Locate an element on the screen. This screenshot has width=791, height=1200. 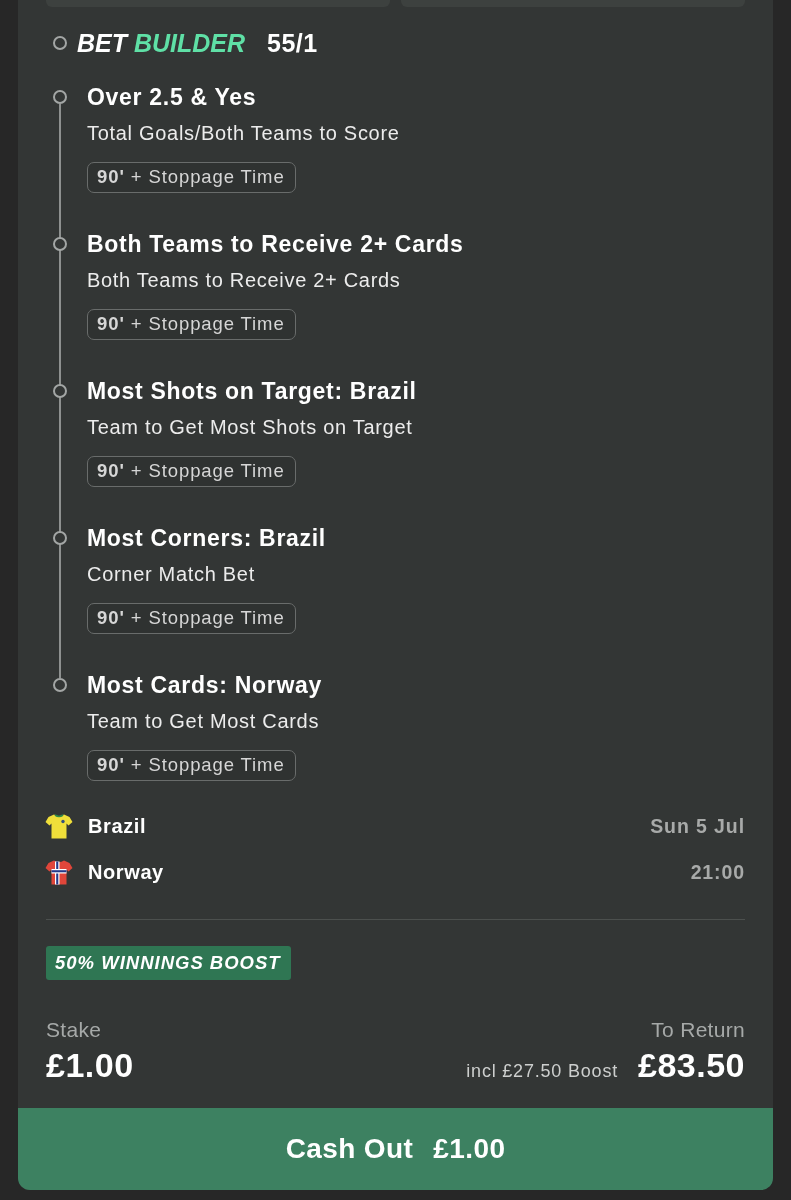
stake-label: Stake is located at coordinates (74, 1030).